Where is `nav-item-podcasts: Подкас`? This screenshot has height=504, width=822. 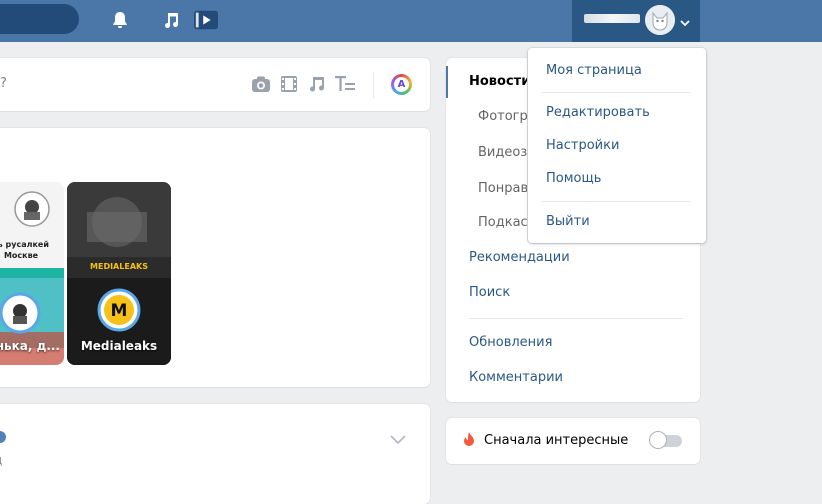 nav-item-podcasts: Подкас is located at coordinates (503, 222).